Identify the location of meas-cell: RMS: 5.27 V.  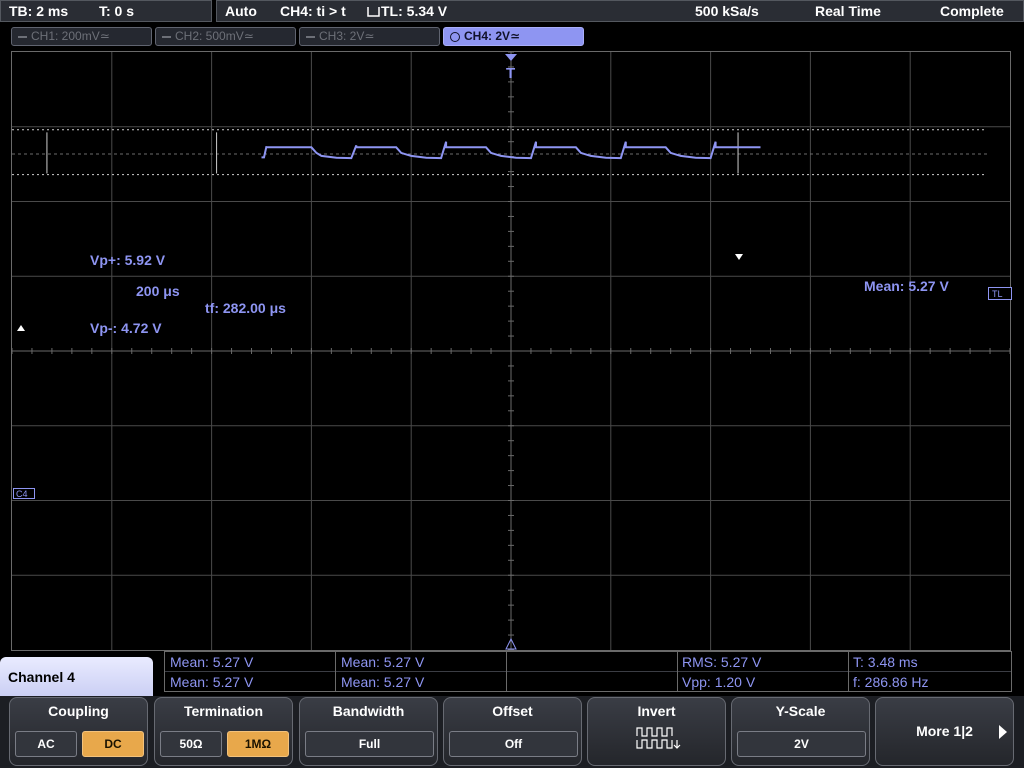
(722, 662).